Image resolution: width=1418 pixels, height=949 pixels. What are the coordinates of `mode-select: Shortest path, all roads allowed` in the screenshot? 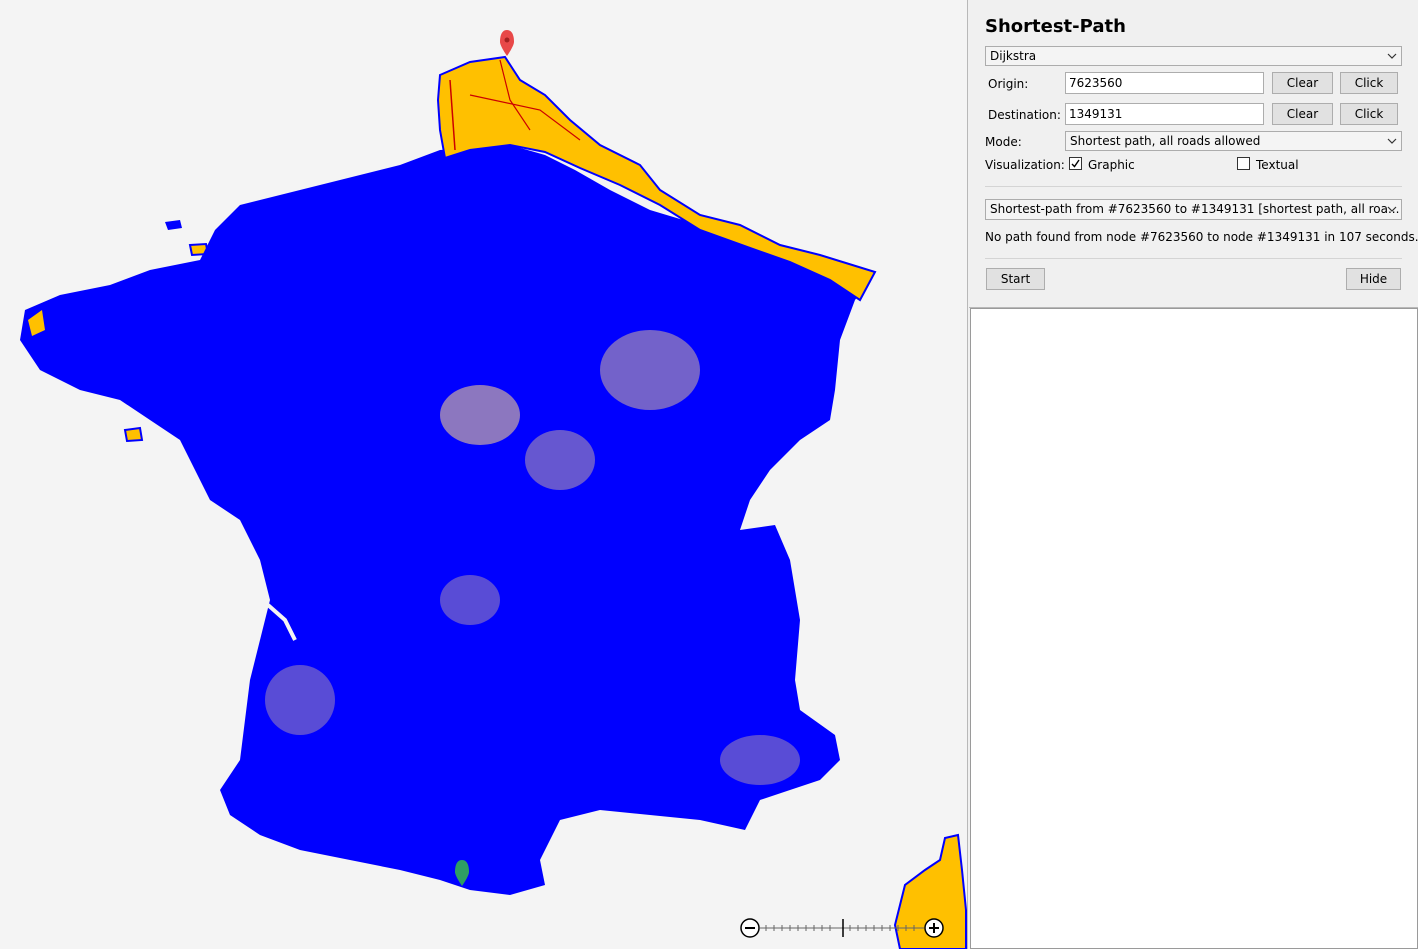 It's located at (1233, 141).